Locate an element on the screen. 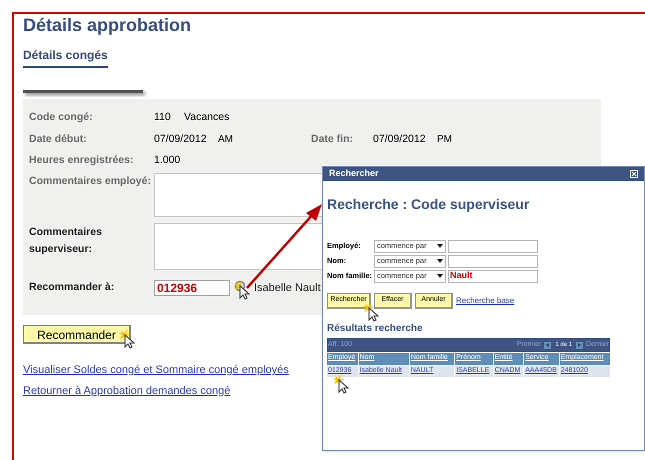  link: Visualiser Soldes congé et Sommaire congé employés is located at coordinates (156, 370).